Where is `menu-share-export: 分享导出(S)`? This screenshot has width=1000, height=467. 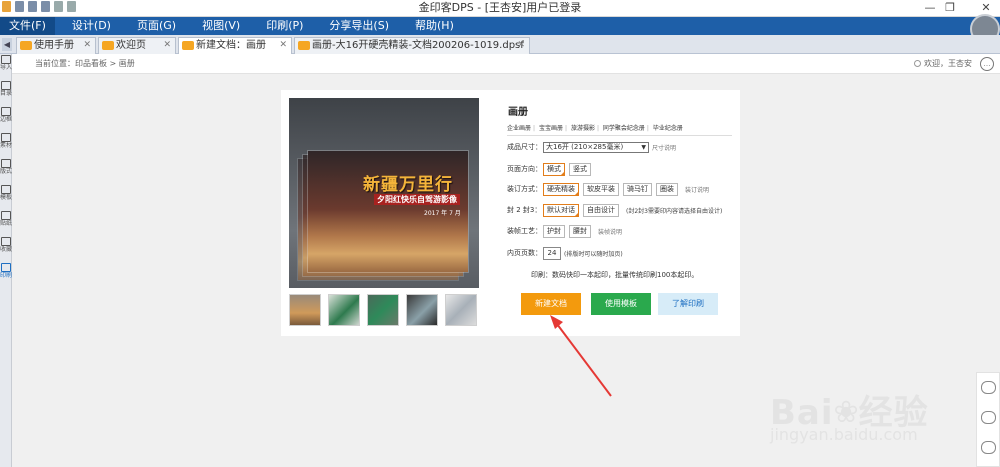
menu-share-export: 分享导出(S) is located at coordinates (359, 26).